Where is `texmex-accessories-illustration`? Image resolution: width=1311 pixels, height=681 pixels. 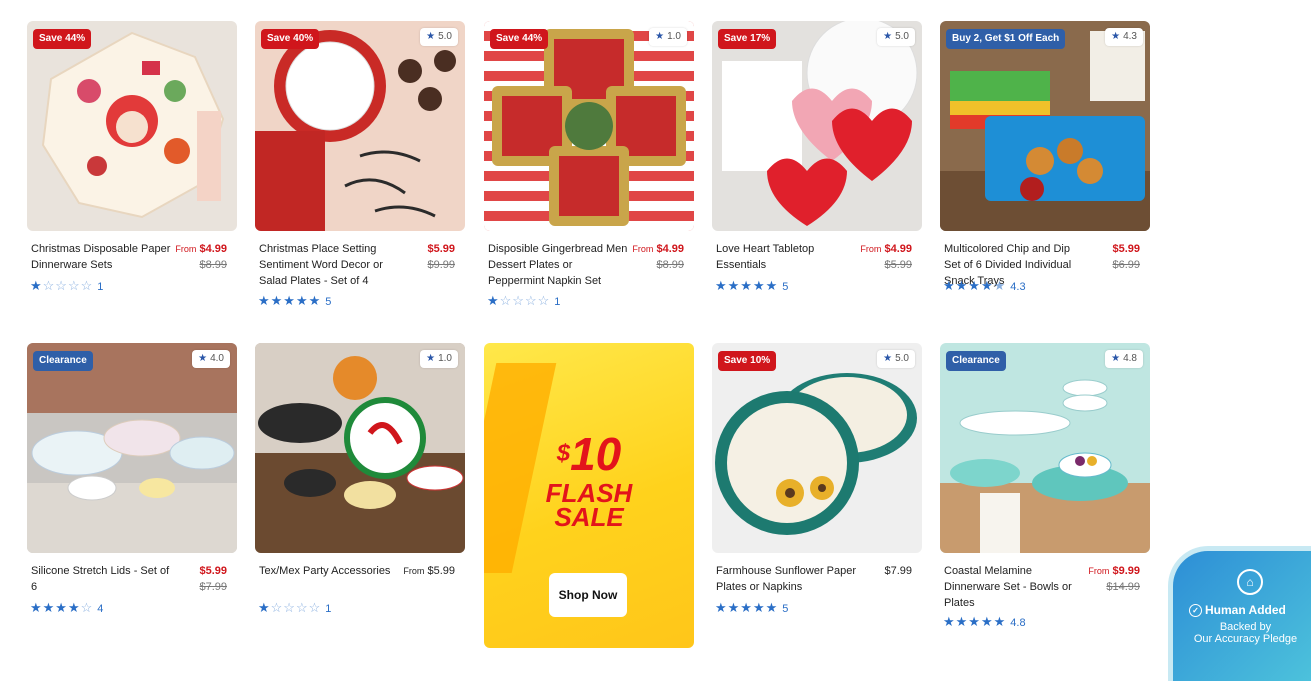
texmex-accessories-illustration is located at coordinates (360, 448).